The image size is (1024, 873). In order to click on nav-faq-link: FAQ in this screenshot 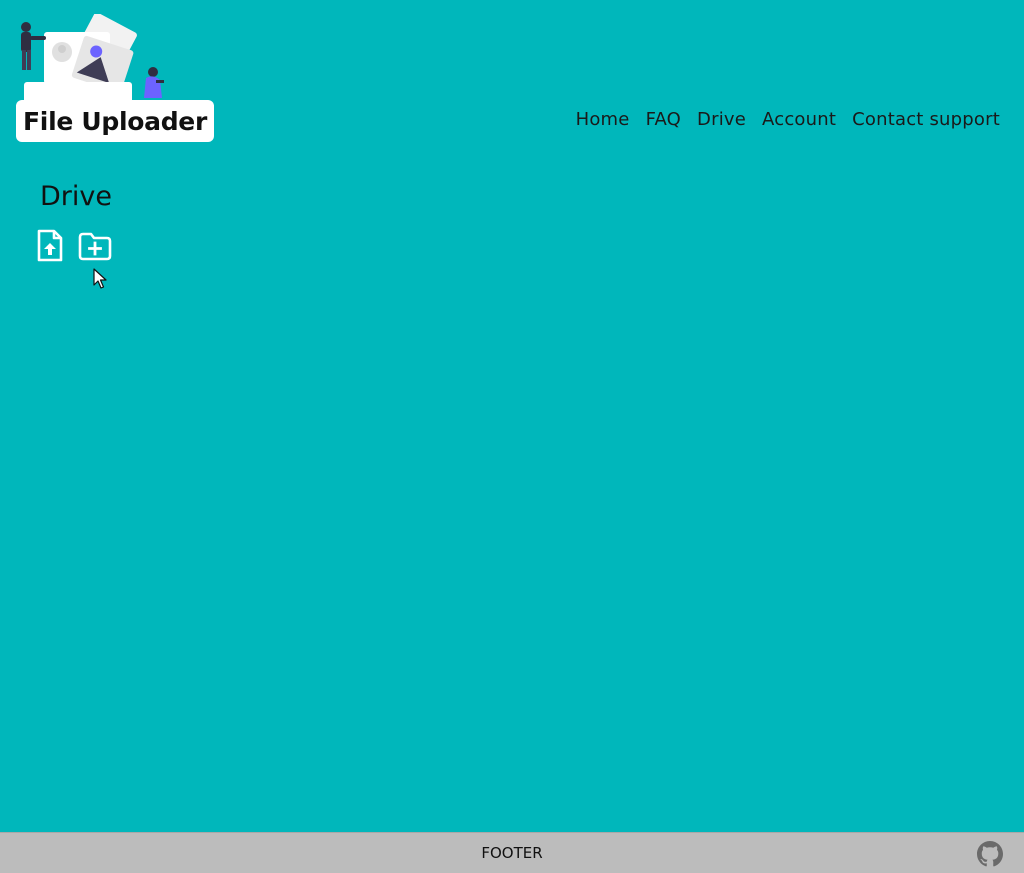, I will do `click(663, 119)`.